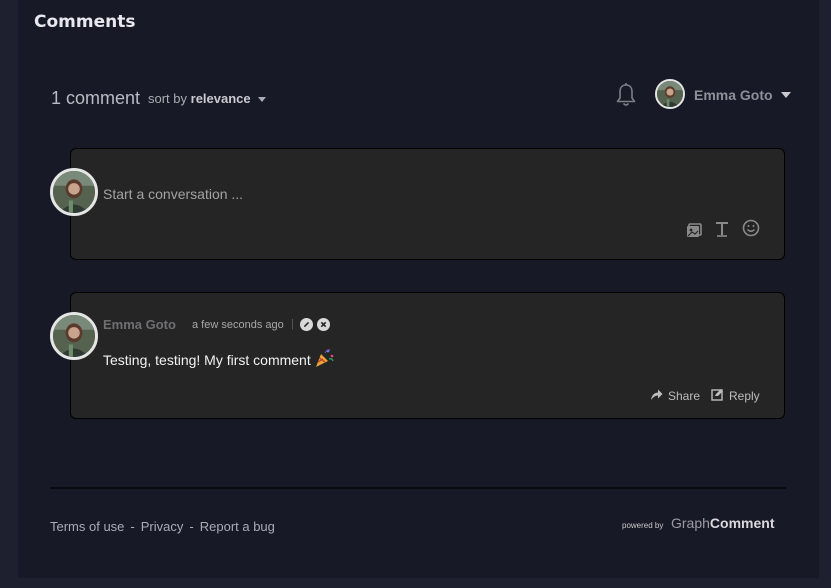 This screenshot has height=588, width=831. What do you see at coordinates (733, 95) in the screenshot?
I see `user-name: Emma Goto` at bounding box center [733, 95].